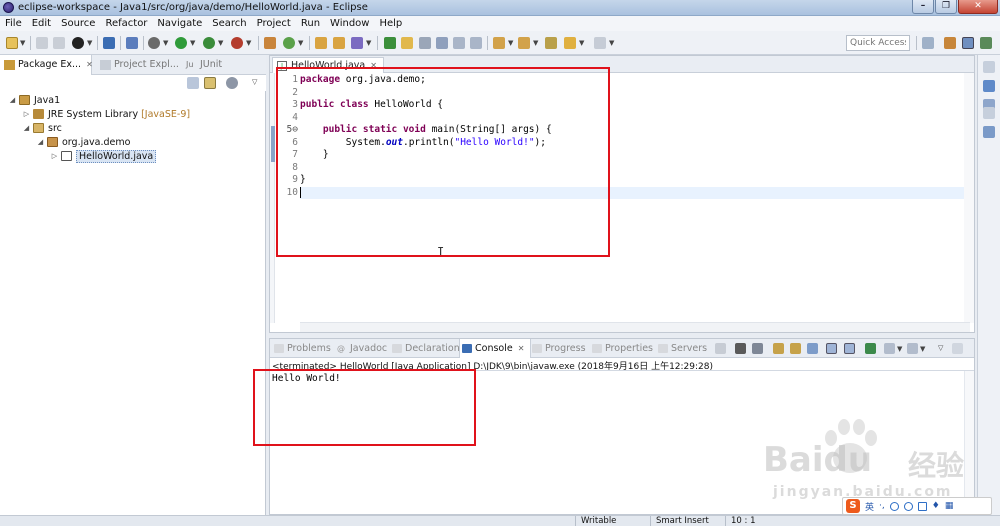 This screenshot has height=526, width=1000. What do you see at coordinates (912, 348) in the screenshot?
I see `open-console-icon` at bounding box center [912, 348].